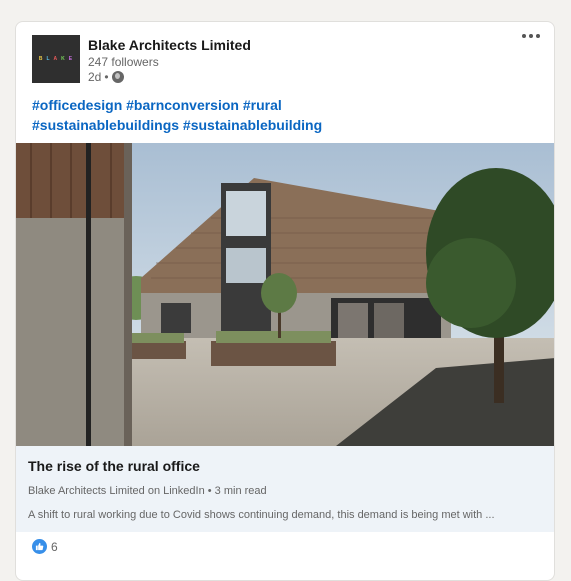  What do you see at coordinates (169, 45) in the screenshot?
I see `company-name: Blake Architects Limited` at bounding box center [169, 45].